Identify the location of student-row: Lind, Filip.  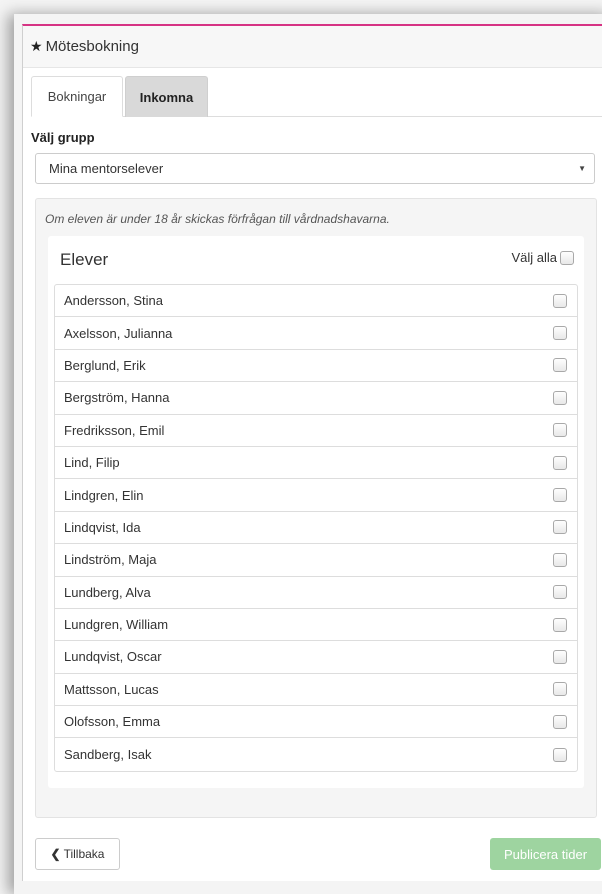
(316, 463).